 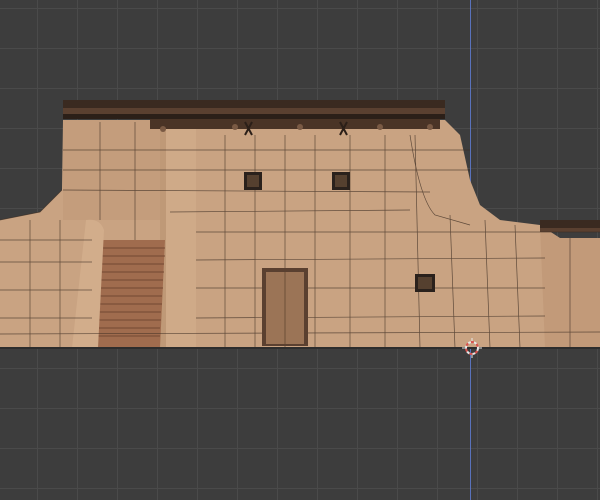 I want to click on staircase, so click(x=128, y=294).